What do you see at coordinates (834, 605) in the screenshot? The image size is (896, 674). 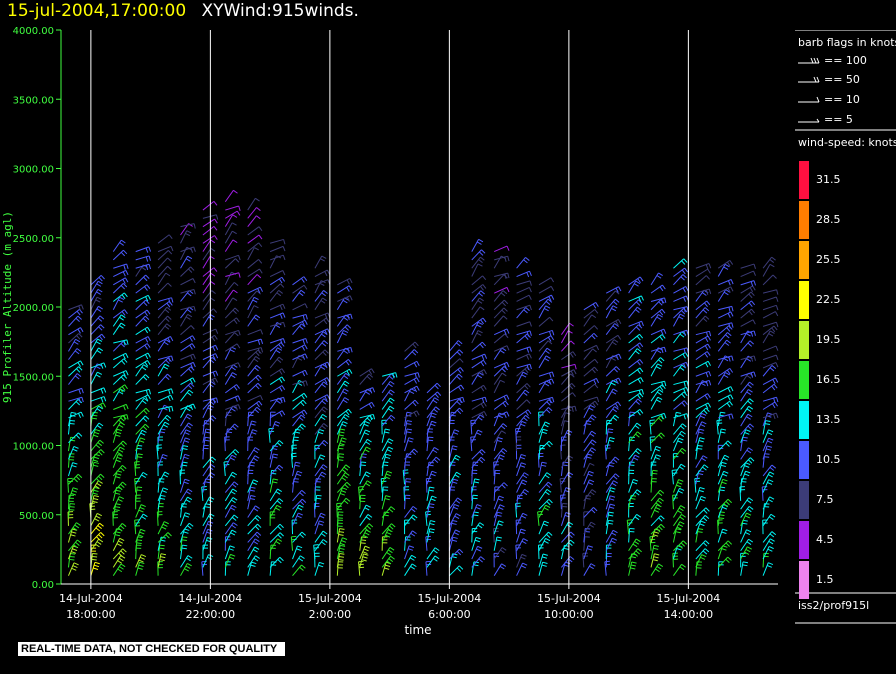 I see `source-label: iss2/prof915l` at bounding box center [834, 605].